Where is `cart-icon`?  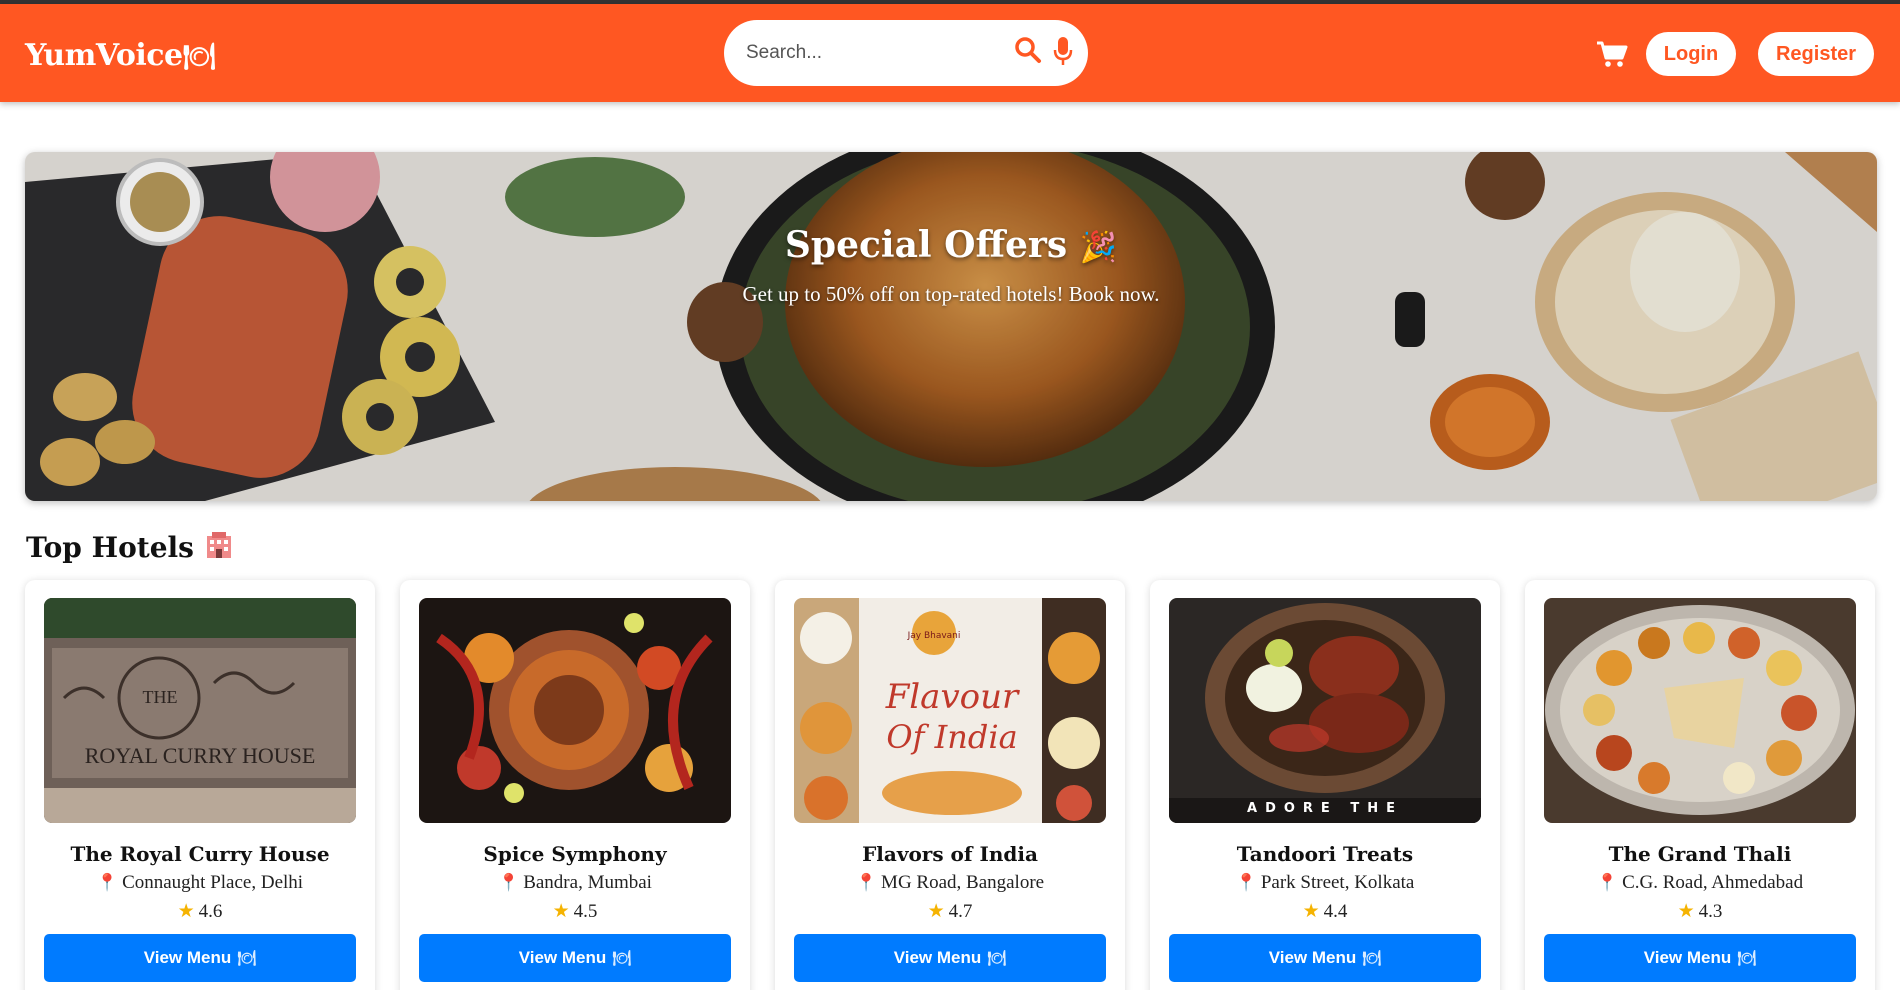
cart-icon is located at coordinates (1612, 54).